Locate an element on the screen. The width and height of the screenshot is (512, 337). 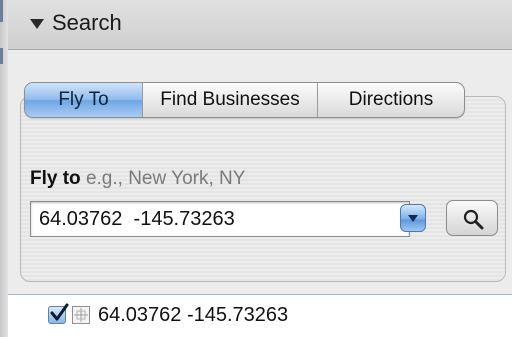
search-section-header: Search is located at coordinates (260, 25).